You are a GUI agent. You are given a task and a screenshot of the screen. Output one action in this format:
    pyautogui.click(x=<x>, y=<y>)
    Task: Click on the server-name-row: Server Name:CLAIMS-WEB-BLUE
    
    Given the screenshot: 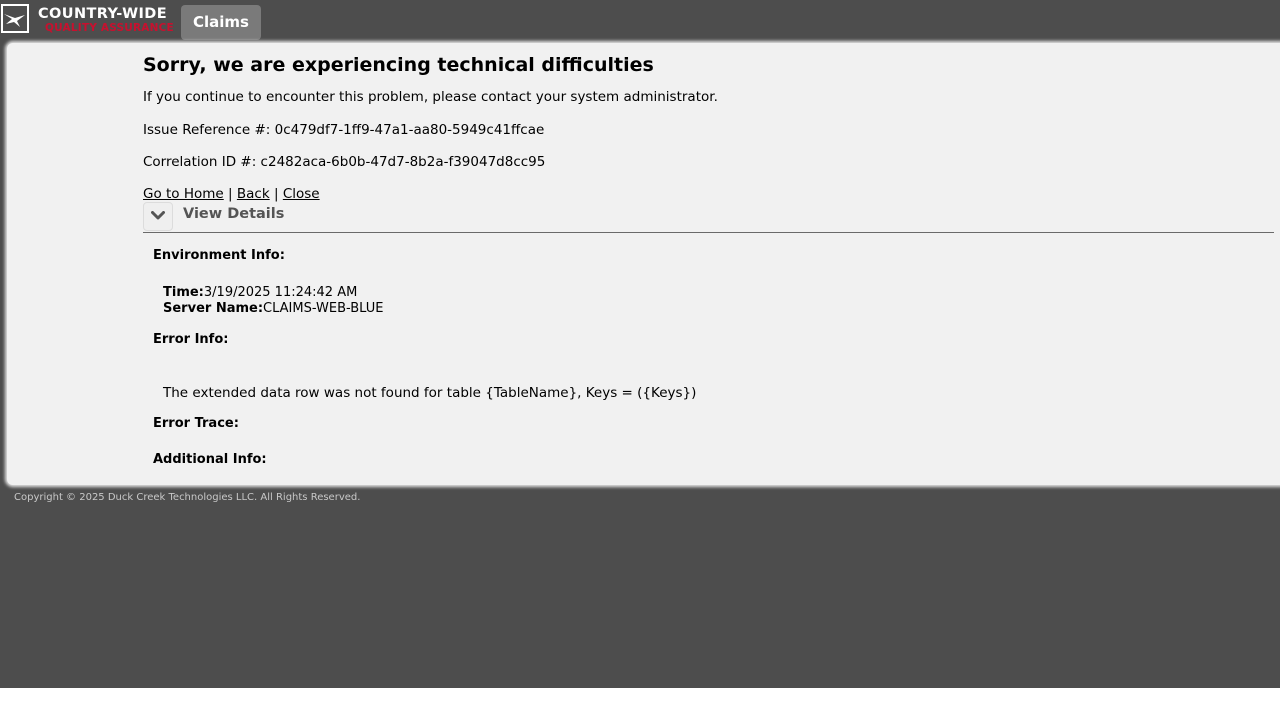 What is the action you would take?
    pyautogui.click(x=273, y=308)
    